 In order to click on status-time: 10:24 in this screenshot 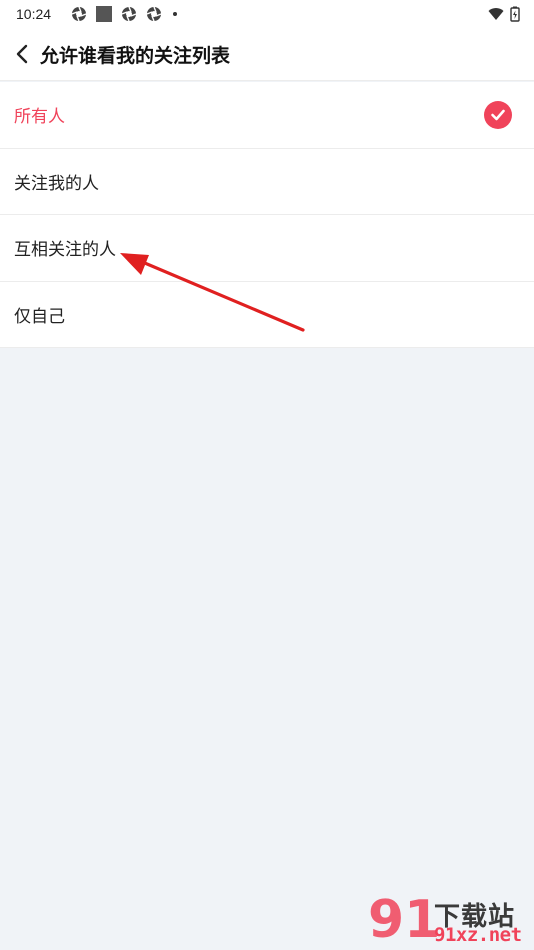, I will do `click(34, 14)`.